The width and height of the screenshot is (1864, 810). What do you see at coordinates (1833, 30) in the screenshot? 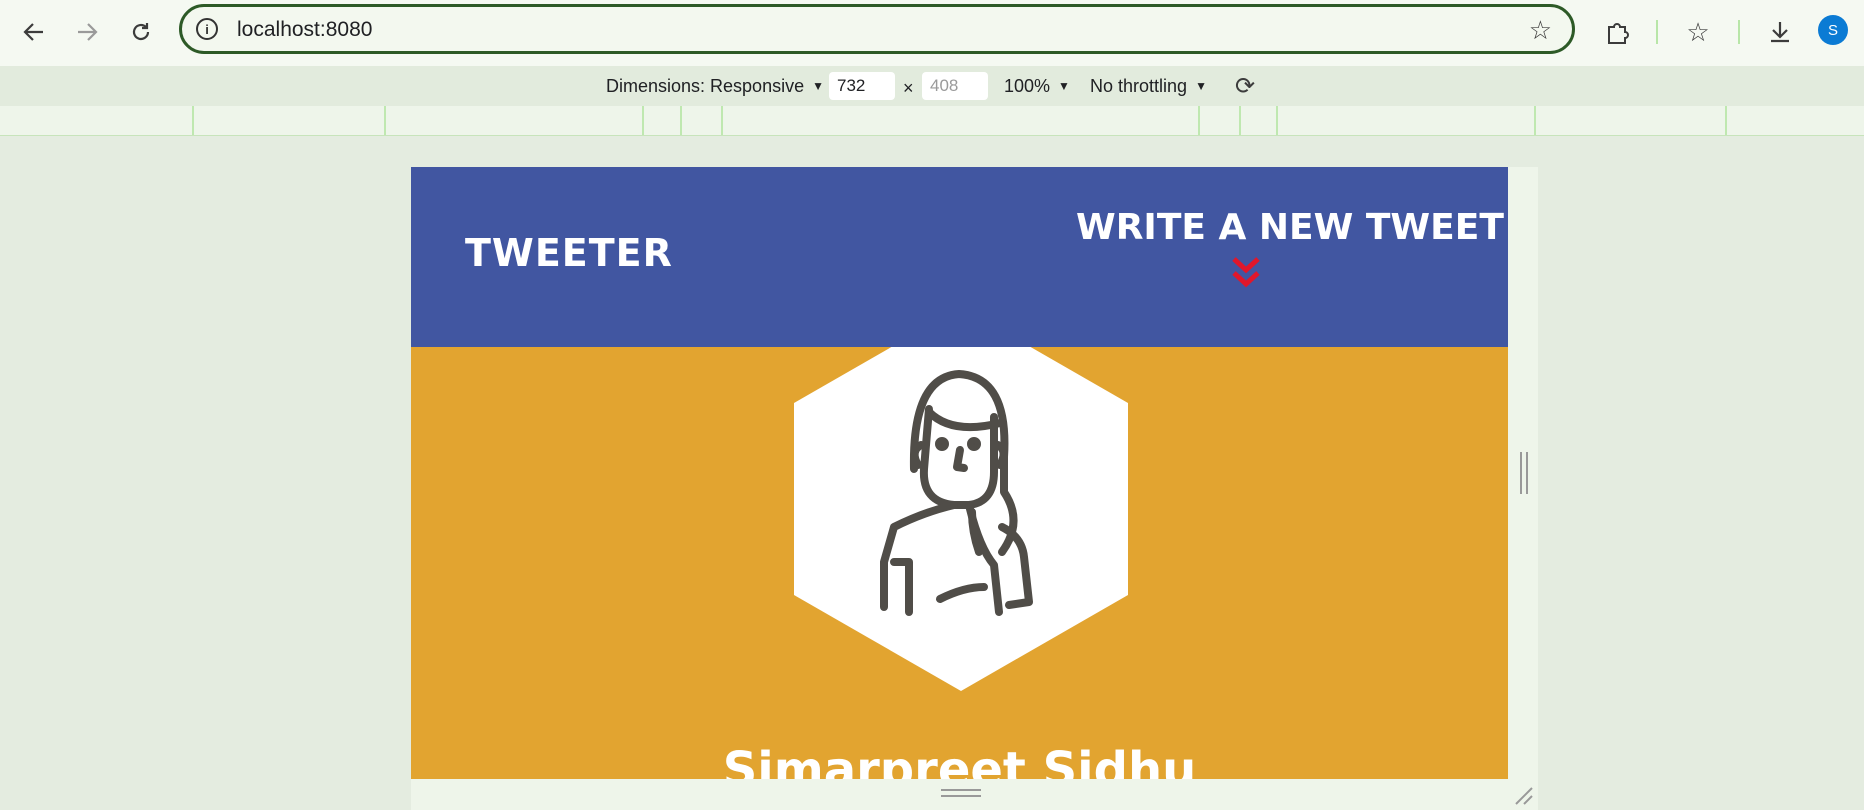
I see `user-avatar-icon: S` at bounding box center [1833, 30].